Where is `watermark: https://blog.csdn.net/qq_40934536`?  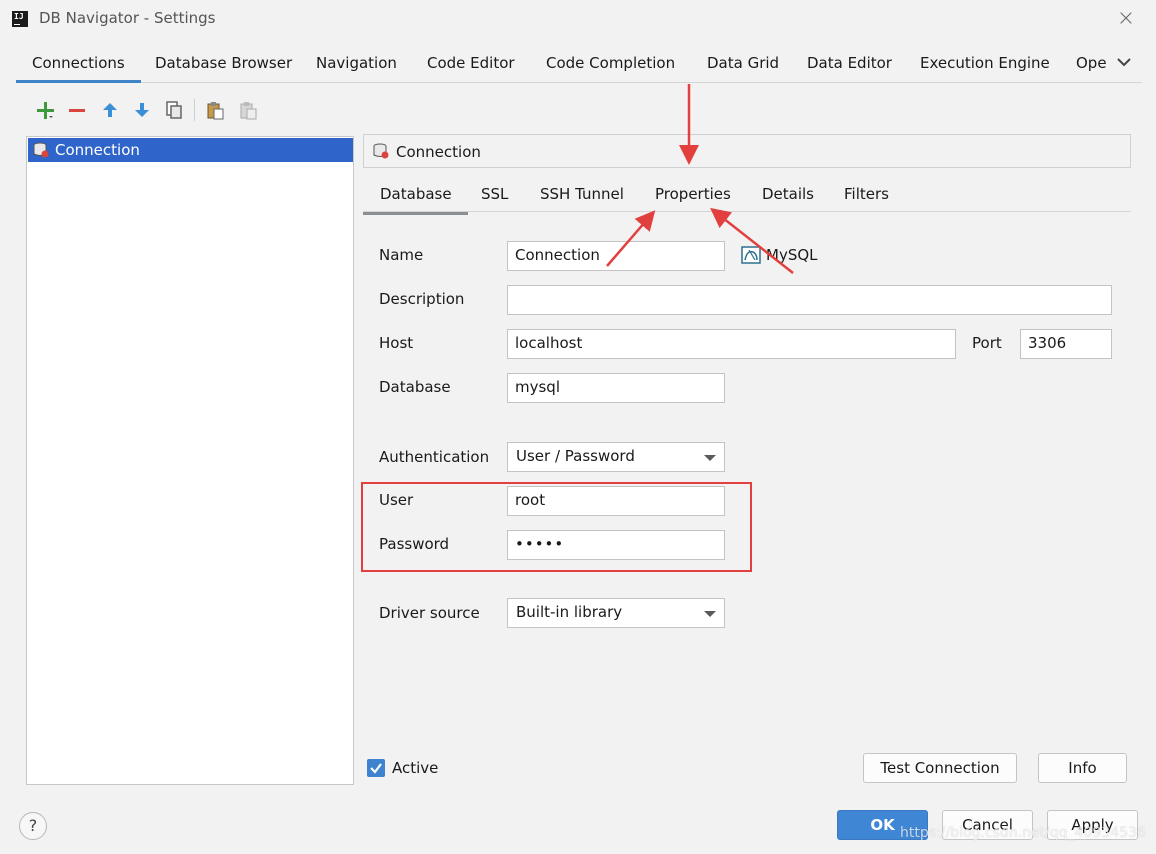
watermark: https://blog.csdn.net/qq_40934536 is located at coordinates (1023, 833).